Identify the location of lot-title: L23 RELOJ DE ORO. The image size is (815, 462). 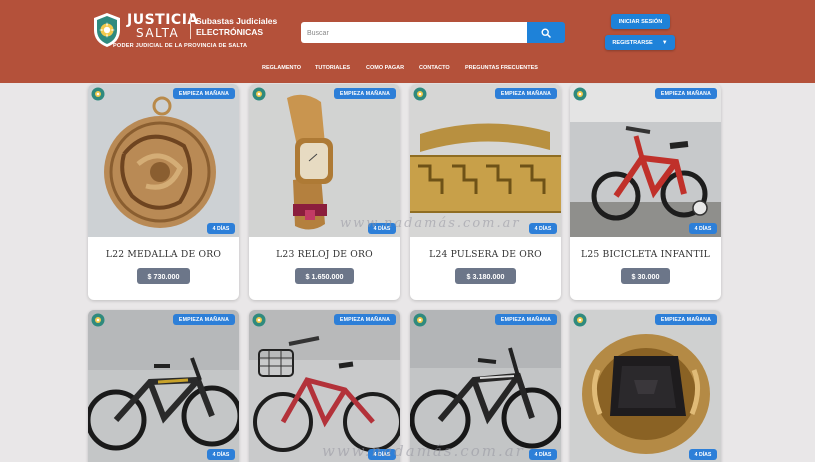
(324, 254).